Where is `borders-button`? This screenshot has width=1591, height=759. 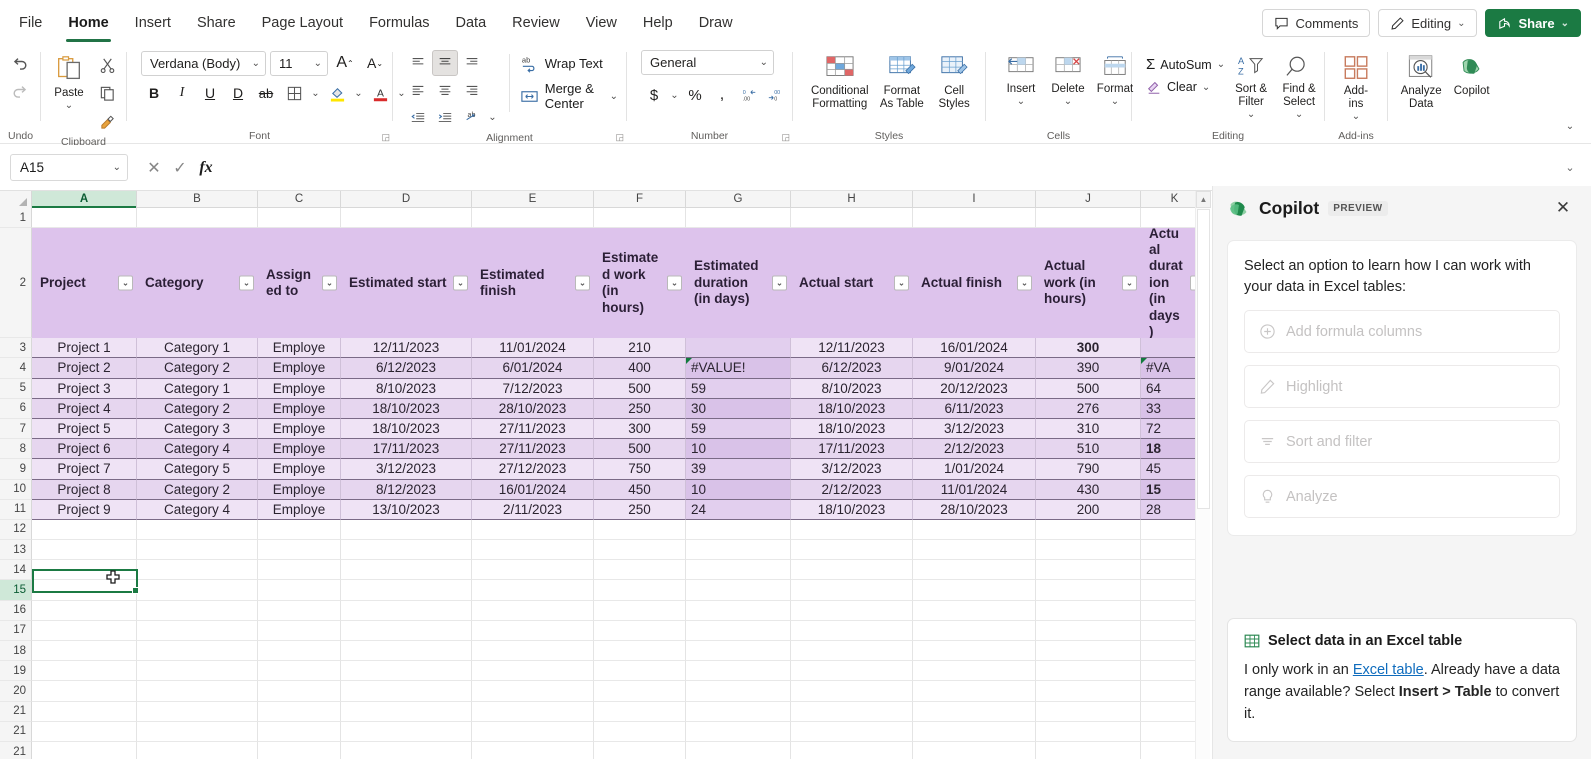 borders-button is located at coordinates (294, 93).